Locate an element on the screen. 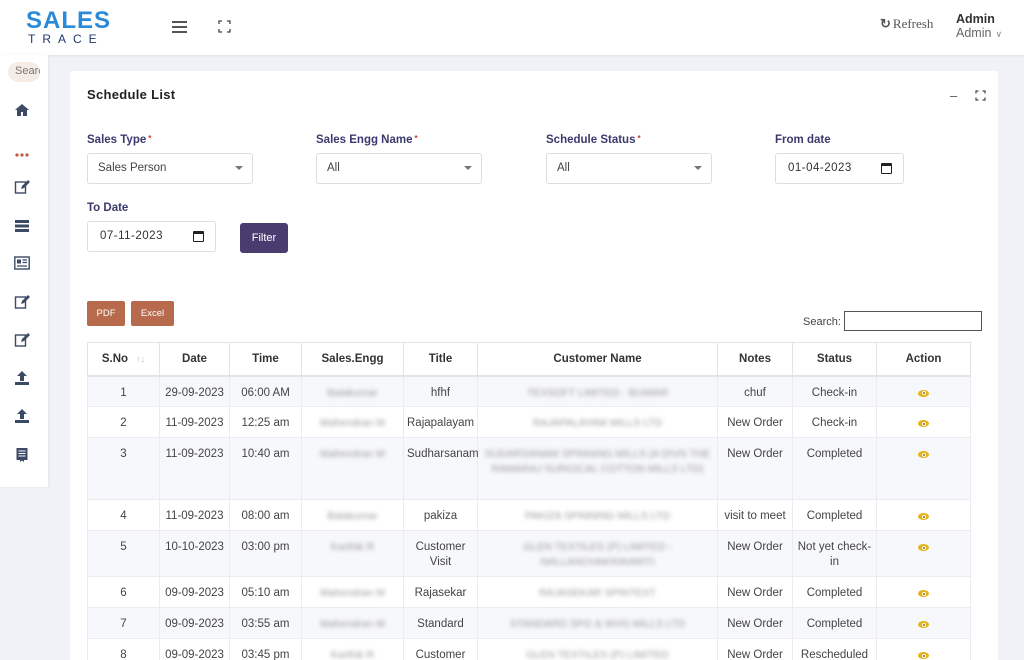  cell-time: 03:55 am is located at coordinates (265, 623).